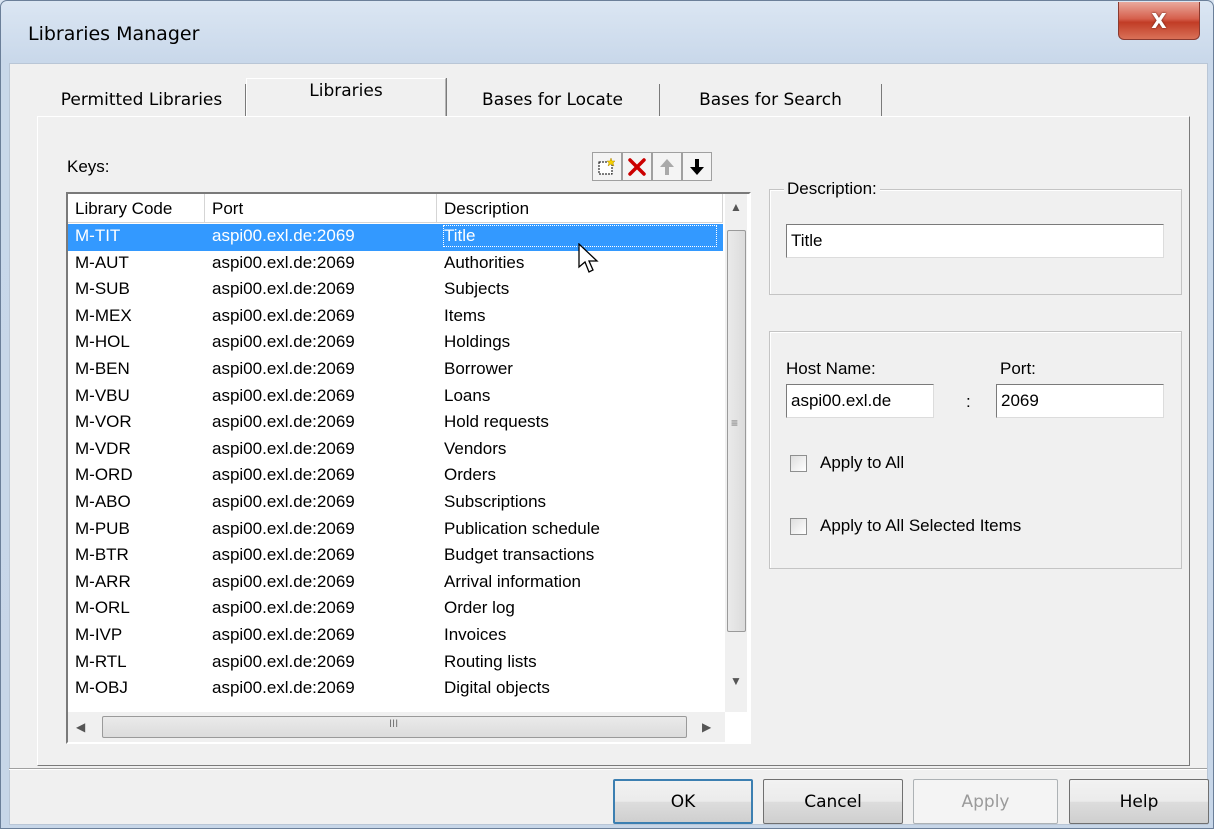 The width and height of the screenshot is (1214, 829). Describe the element at coordinates (479, 608) in the screenshot. I see `description-cell: Order log` at that location.